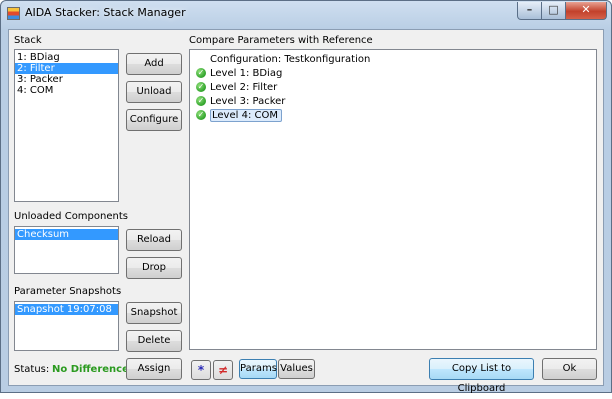 The image size is (612, 399). I want to click on stack-list-item: 4: COM, so click(66, 90).